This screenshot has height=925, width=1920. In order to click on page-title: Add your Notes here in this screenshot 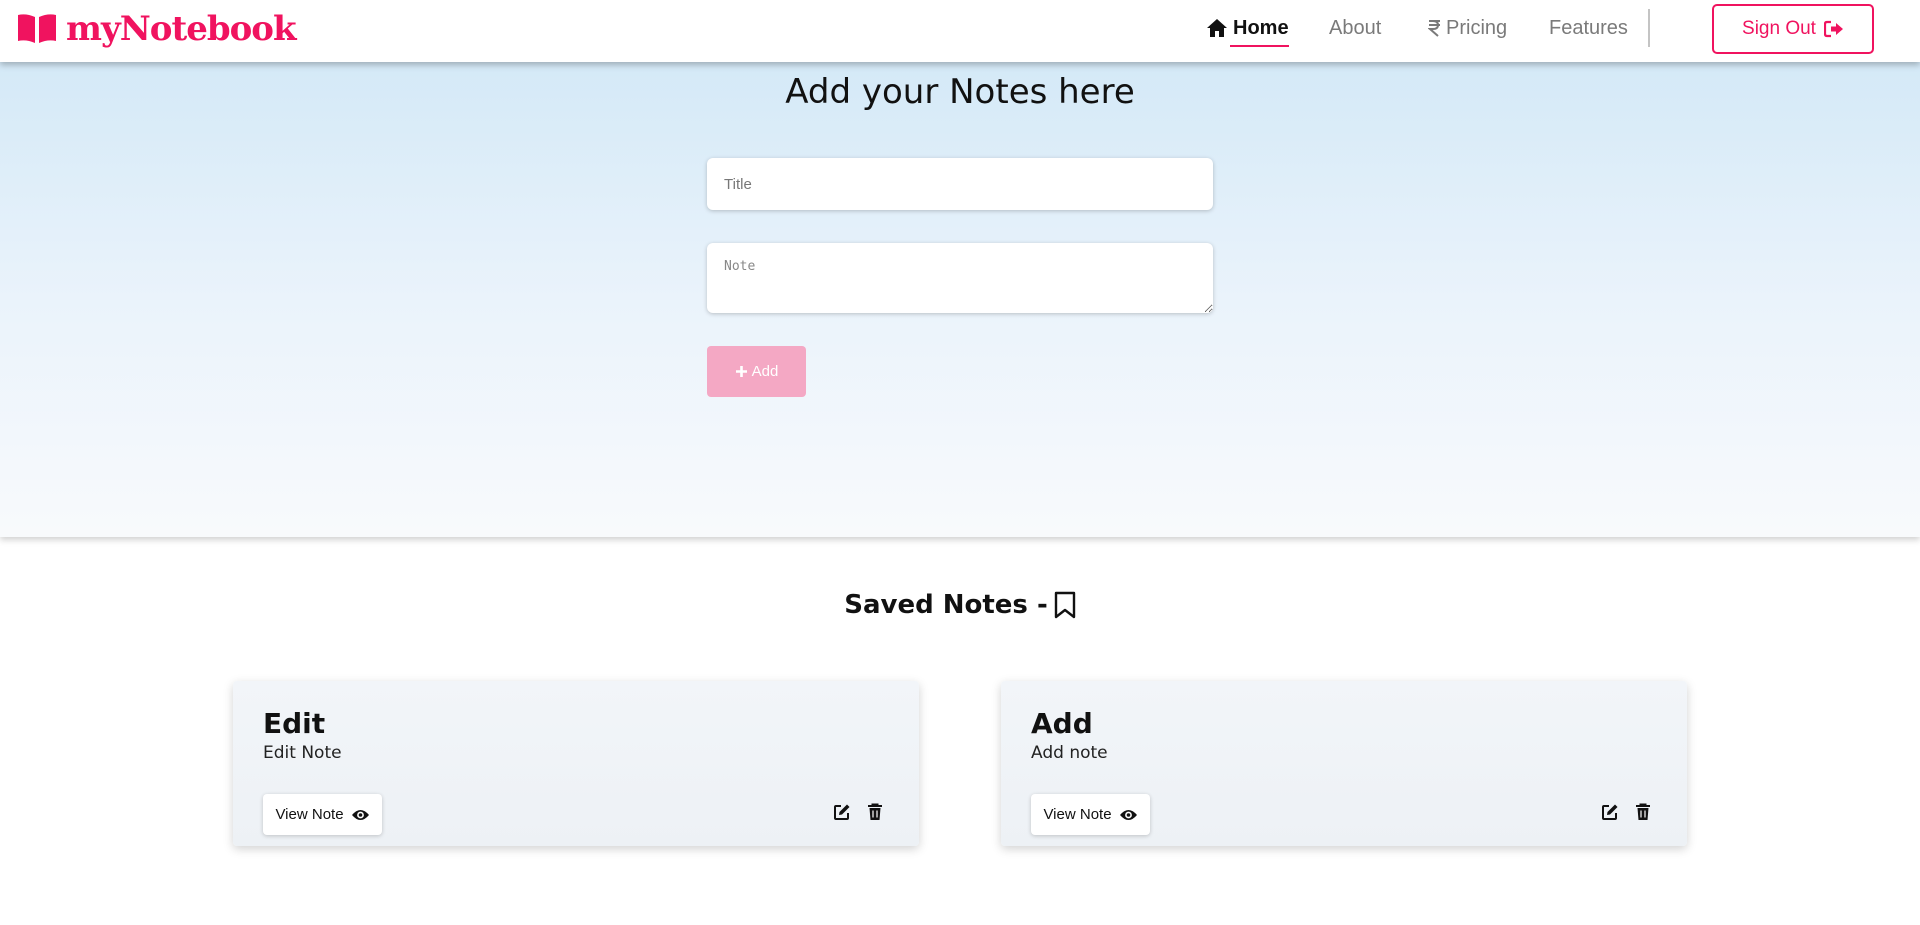, I will do `click(960, 92)`.